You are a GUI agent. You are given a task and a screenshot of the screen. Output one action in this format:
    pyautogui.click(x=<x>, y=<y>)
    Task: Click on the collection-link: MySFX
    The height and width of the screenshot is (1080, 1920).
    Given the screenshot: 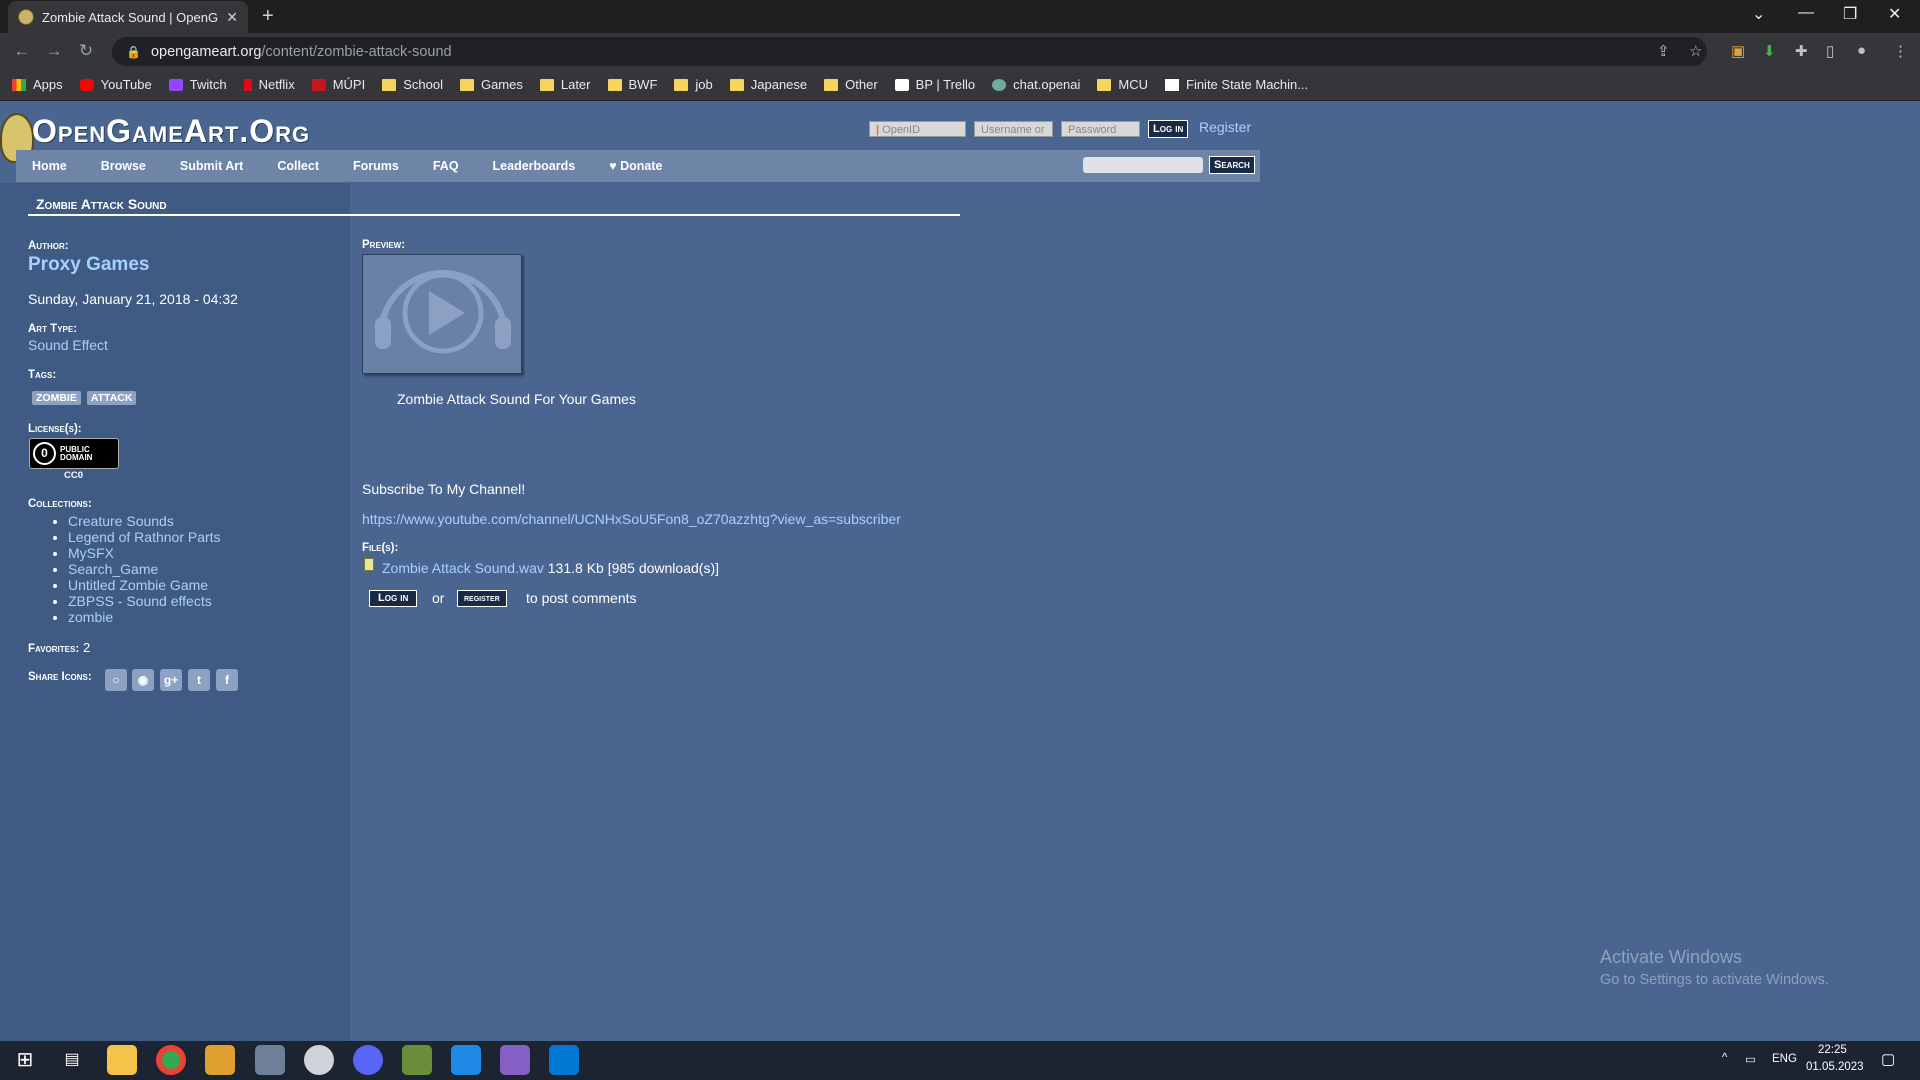 What is the action you would take?
    pyautogui.click(x=91, y=553)
    